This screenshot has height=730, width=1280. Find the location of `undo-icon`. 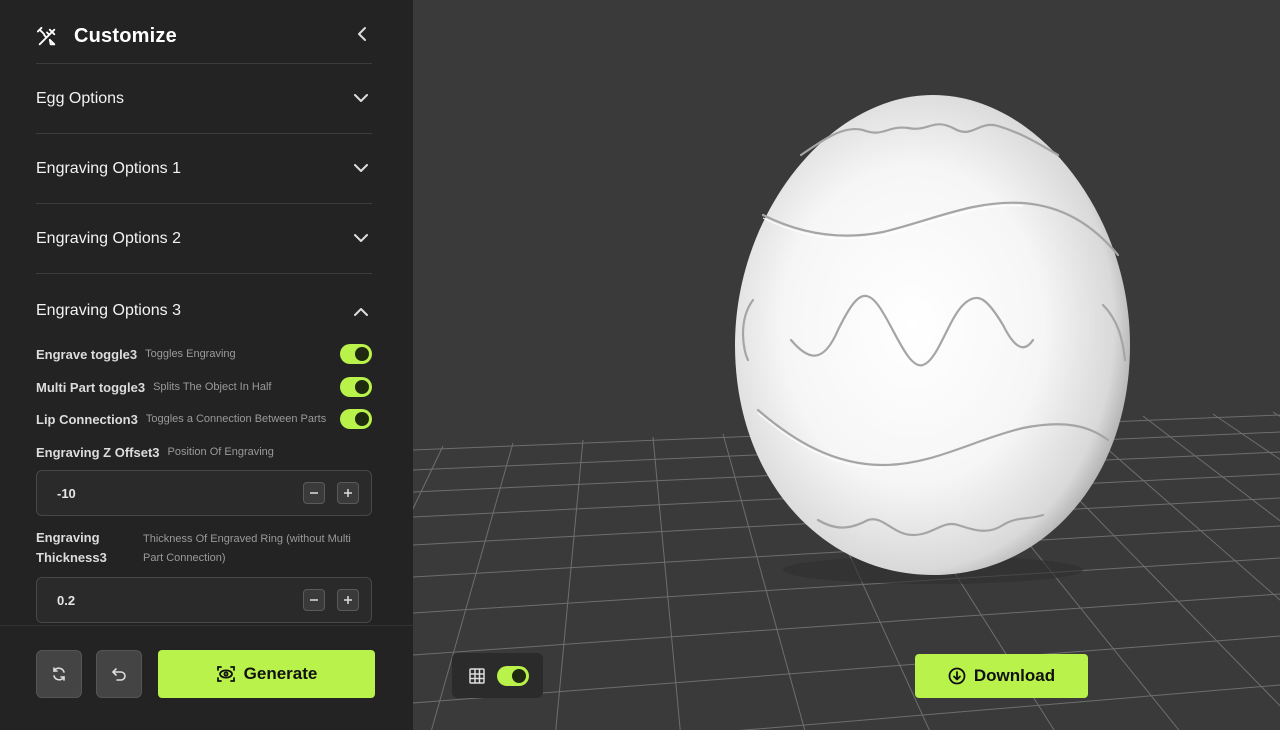

undo-icon is located at coordinates (119, 674).